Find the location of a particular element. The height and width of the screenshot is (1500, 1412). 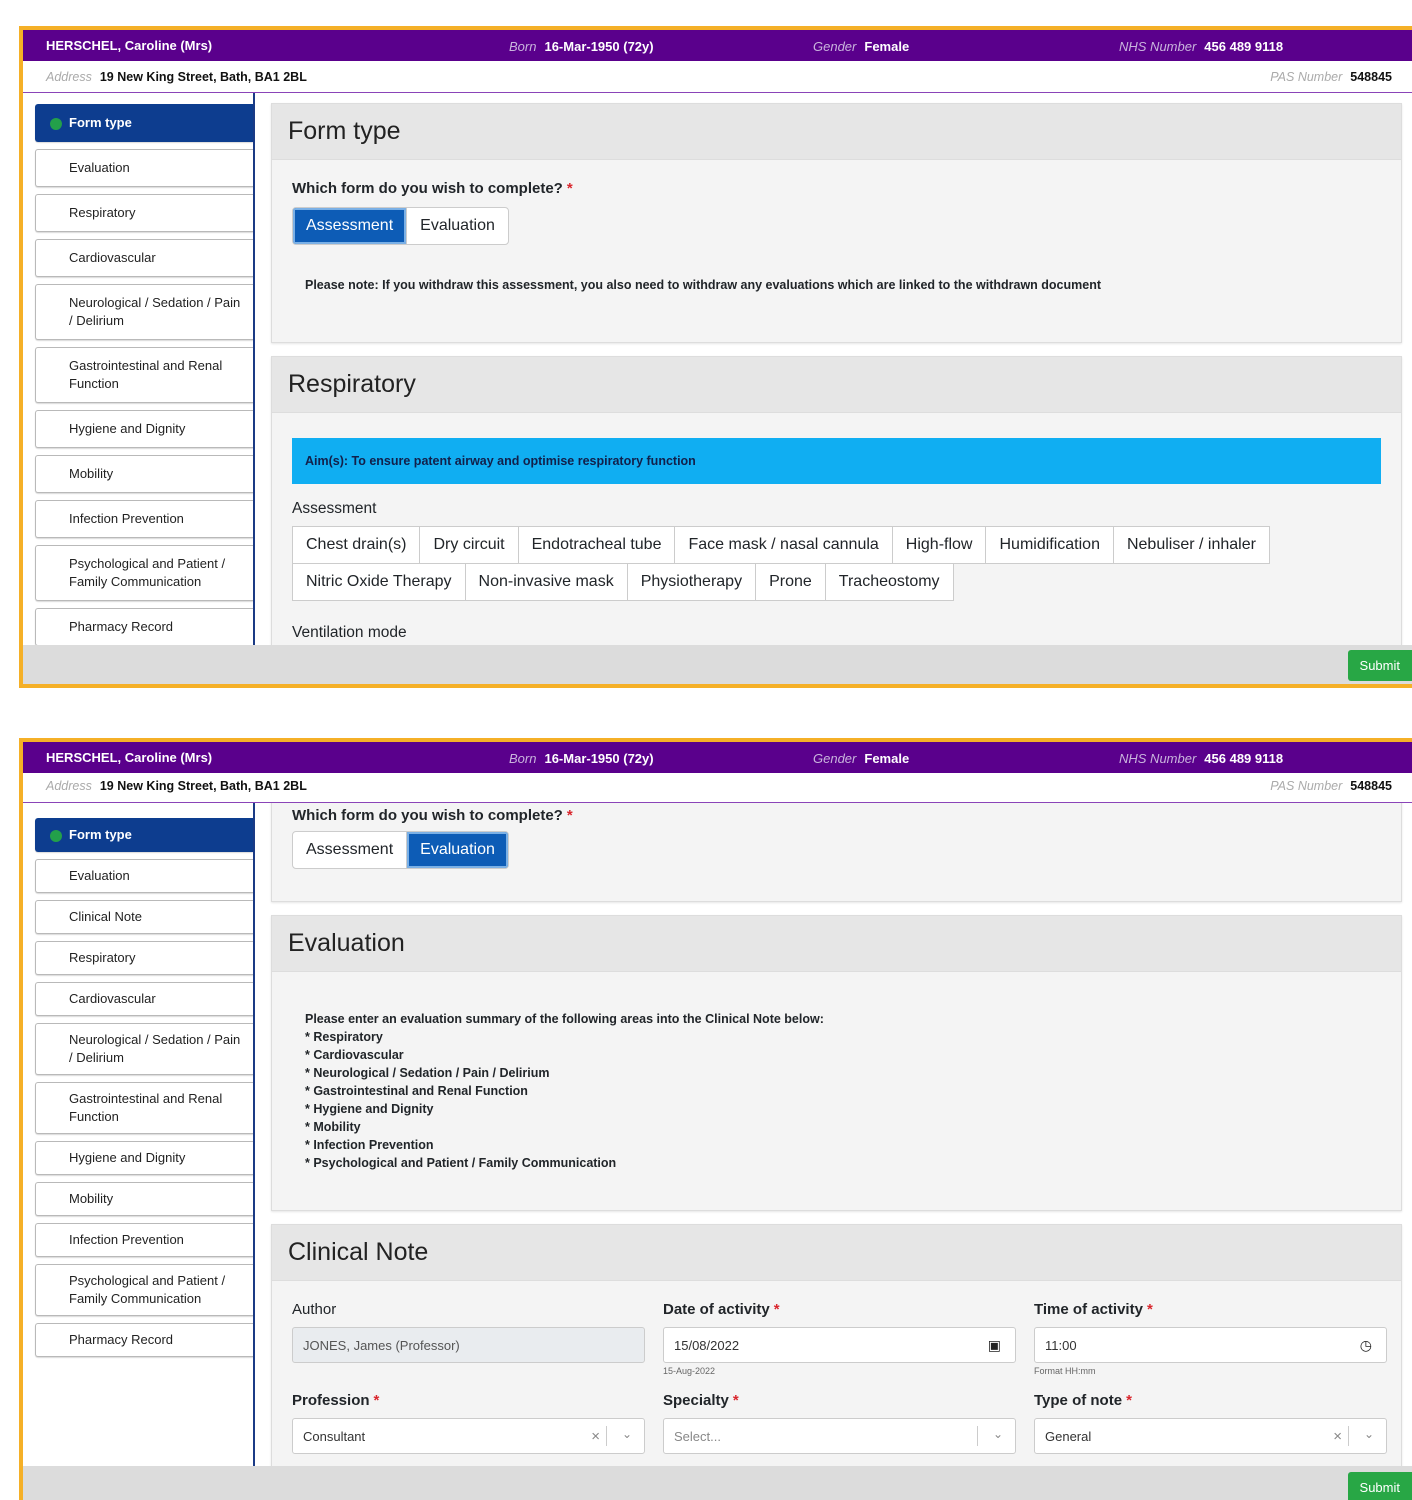

date-value: 15/08/2022 is located at coordinates (707, 1345).